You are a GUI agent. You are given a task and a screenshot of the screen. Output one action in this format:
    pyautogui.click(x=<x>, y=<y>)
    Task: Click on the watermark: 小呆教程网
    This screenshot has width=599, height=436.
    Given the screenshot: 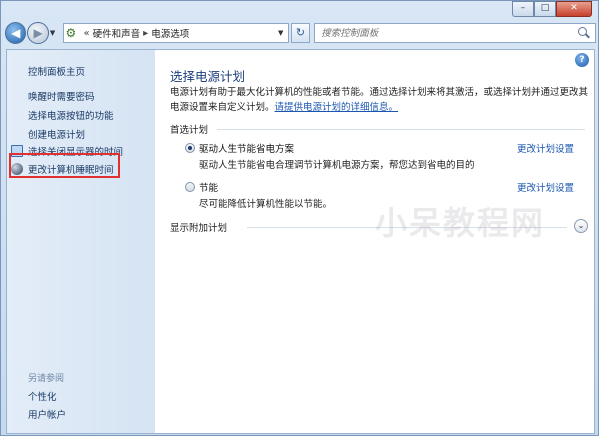 What is the action you would take?
    pyautogui.click(x=460, y=223)
    